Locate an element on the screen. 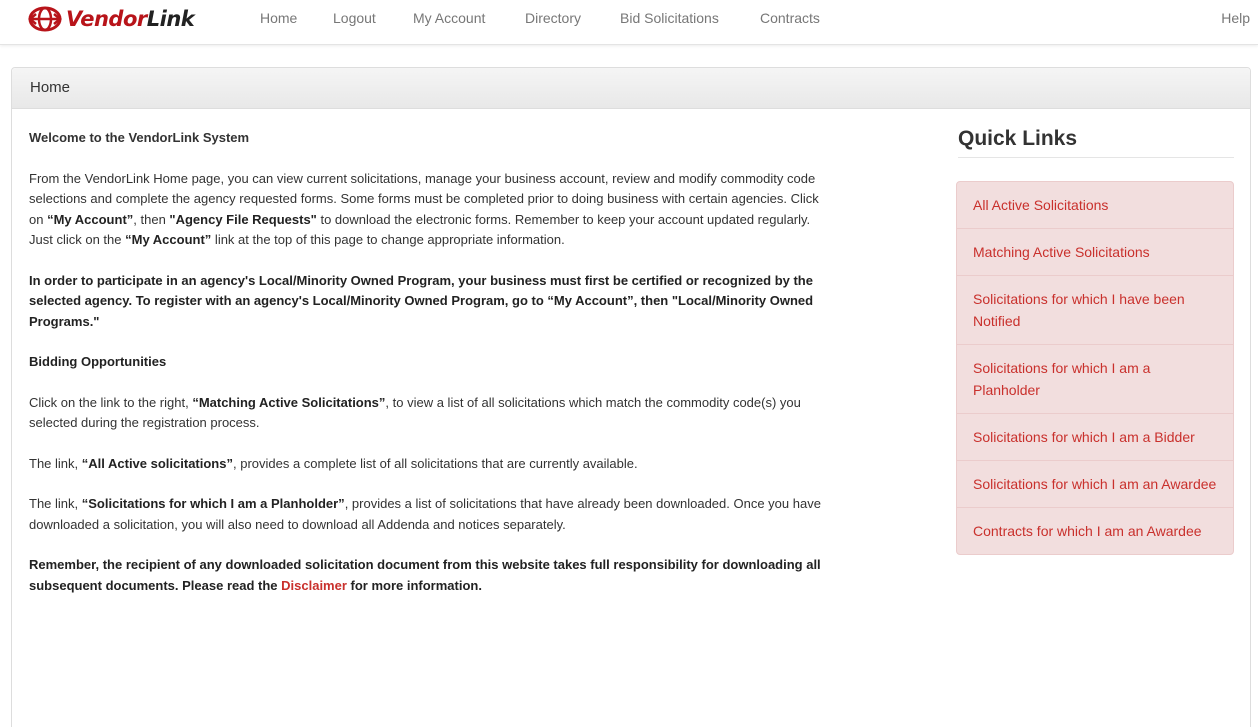 The height and width of the screenshot is (727, 1258). welcome-title: Welcome to the VendorLink System is located at coordinates (139, 137).